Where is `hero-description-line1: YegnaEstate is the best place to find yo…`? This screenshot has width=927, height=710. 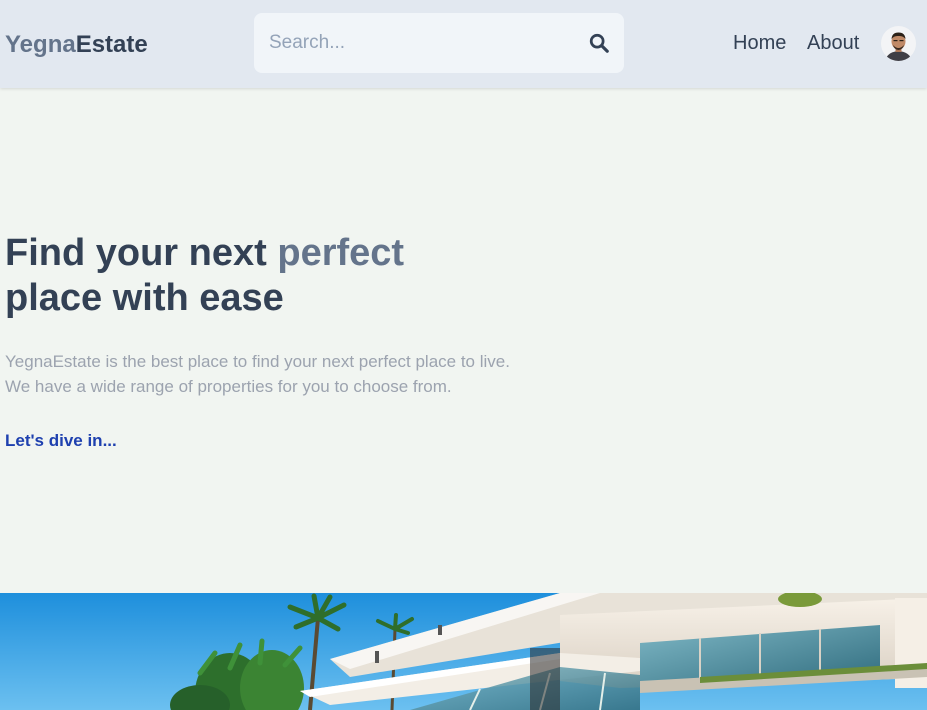 hero-description-line1: YegnaEstate is the best place to find yo… is located at coordinates (257, 361).